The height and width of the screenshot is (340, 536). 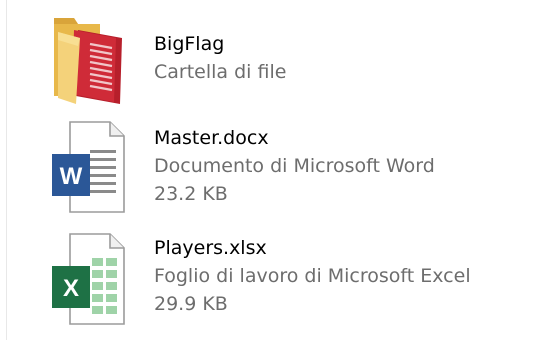 What do you see at coordinates (191, 304) in the screenshot?
I see `file-size: 29.9 KB` at bounding box center [191, 304].